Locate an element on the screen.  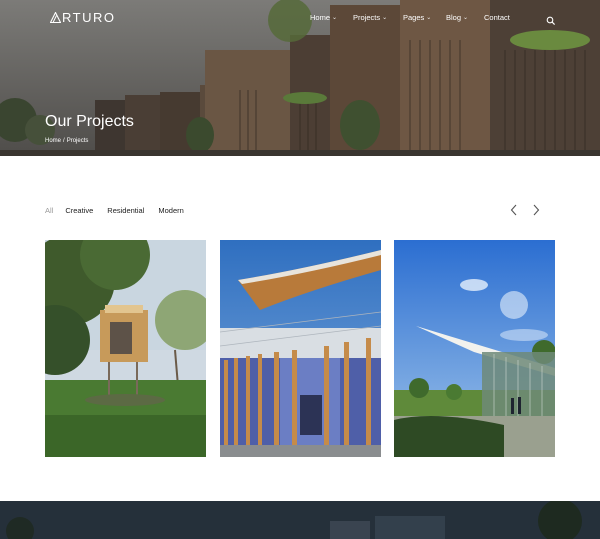
breadcrumb: Home / Projects is located at coordinates (66, 141).